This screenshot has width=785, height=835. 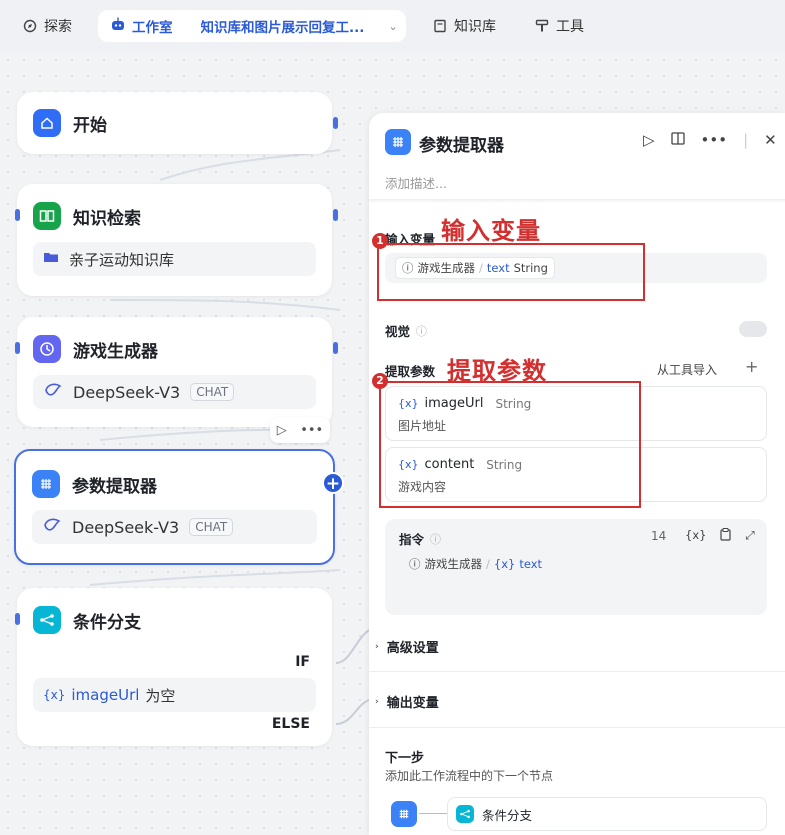 I want to click on node-mini-toolbar: ▷ •••, so click(x=300, y=430).